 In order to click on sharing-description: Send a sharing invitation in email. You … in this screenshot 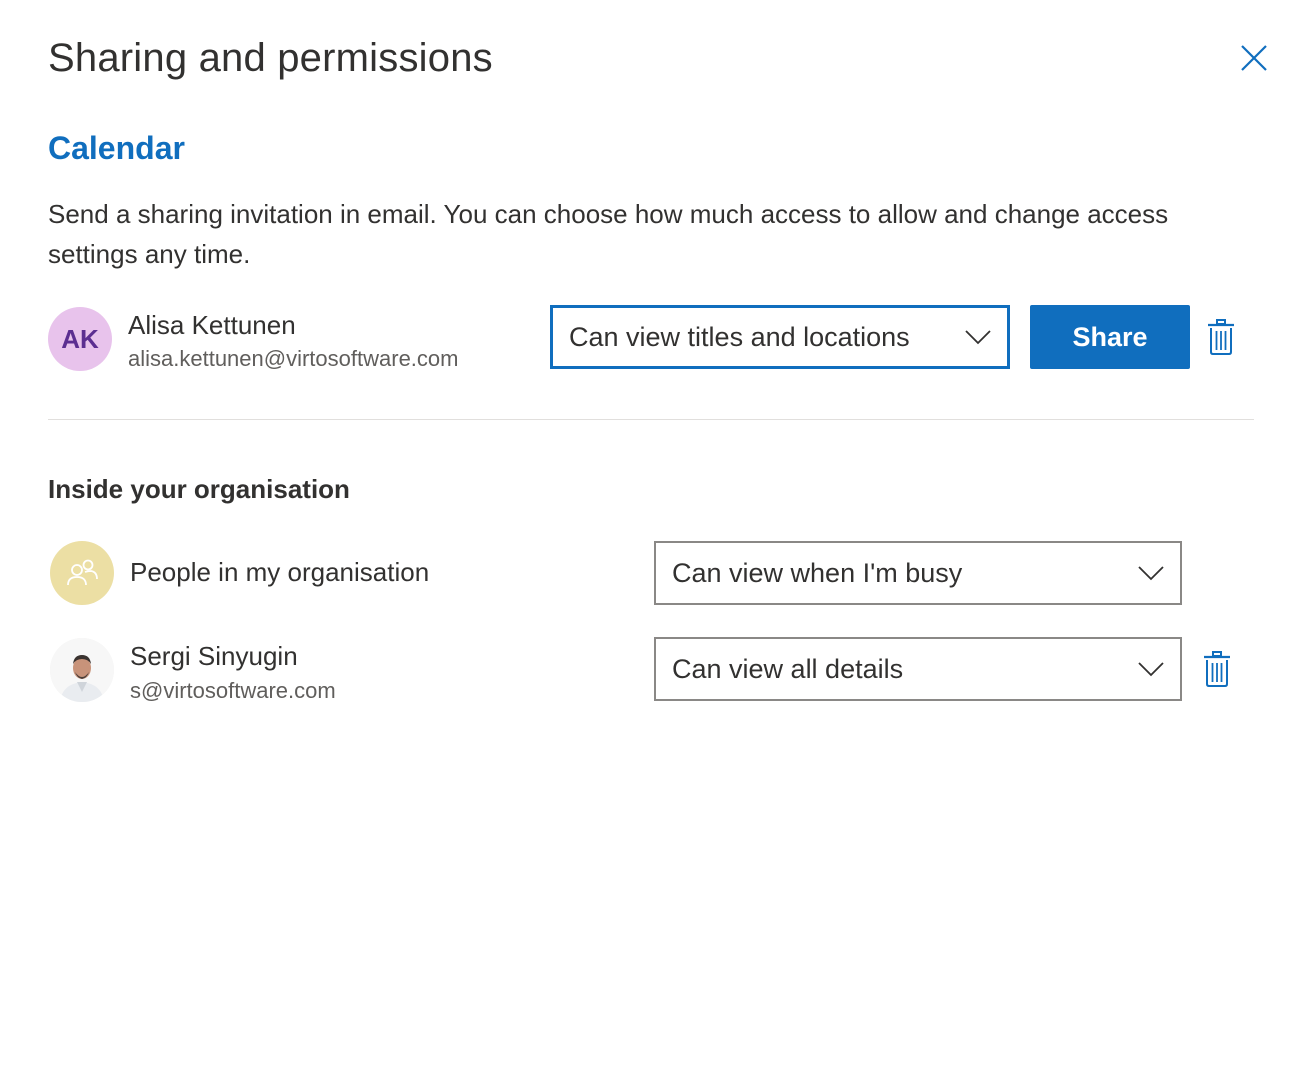, I will do `click(608, 234)`.